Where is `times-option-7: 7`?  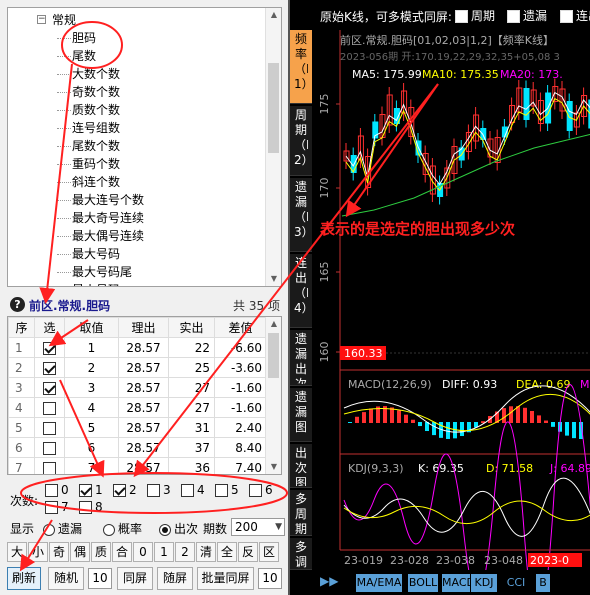 times-option-7: 7 is located at coordinates (57, 507).